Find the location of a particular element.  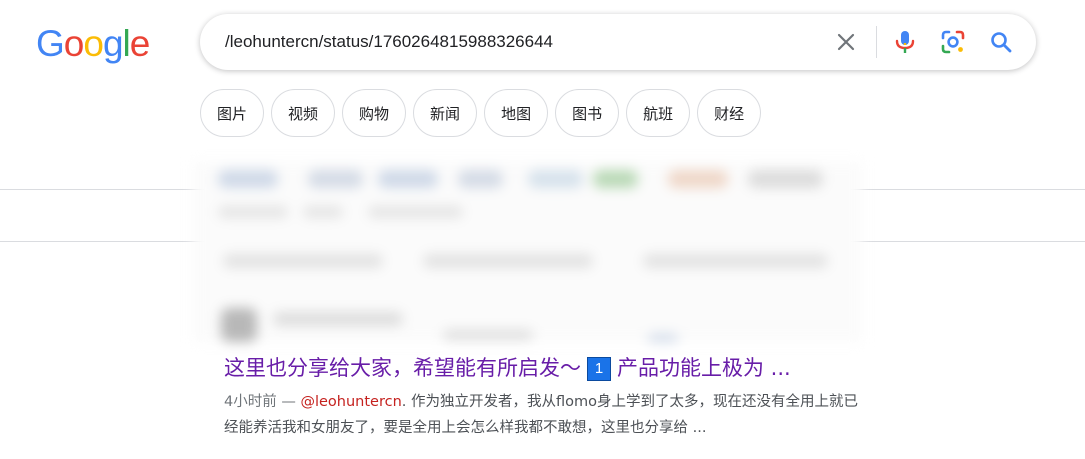

close-icon is located at coordinates (846, 42).